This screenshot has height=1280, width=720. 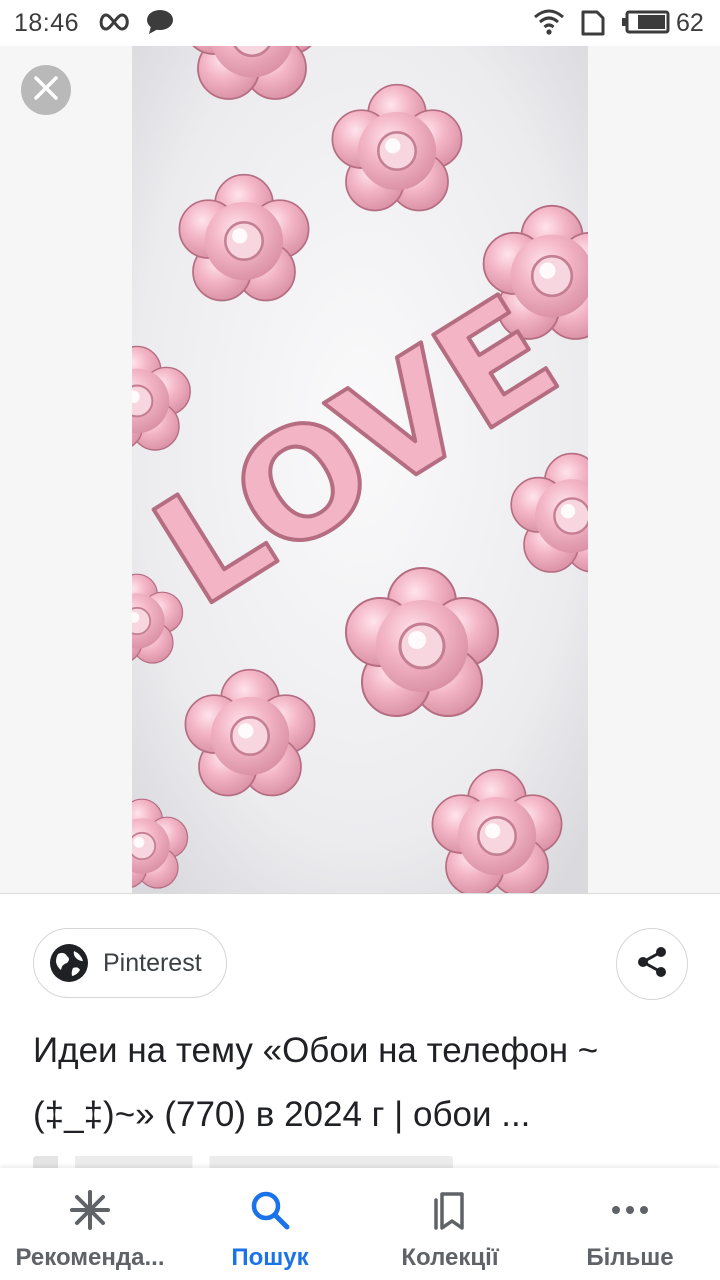 I want to click on nav-label-collections: Колекції, so click(x=450, y=1257).